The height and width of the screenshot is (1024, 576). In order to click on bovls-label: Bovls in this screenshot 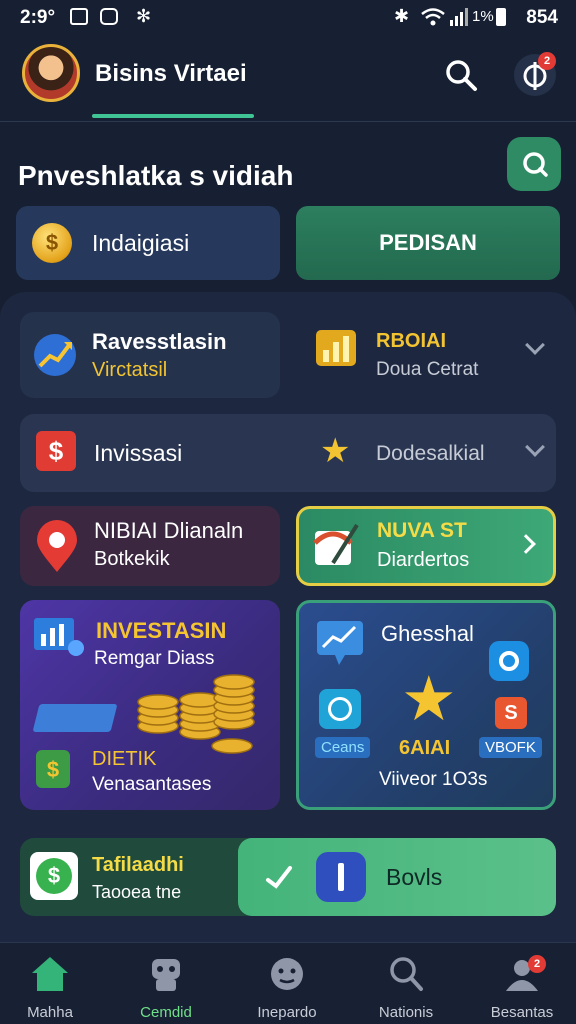, I will do `click(414, 877)`.